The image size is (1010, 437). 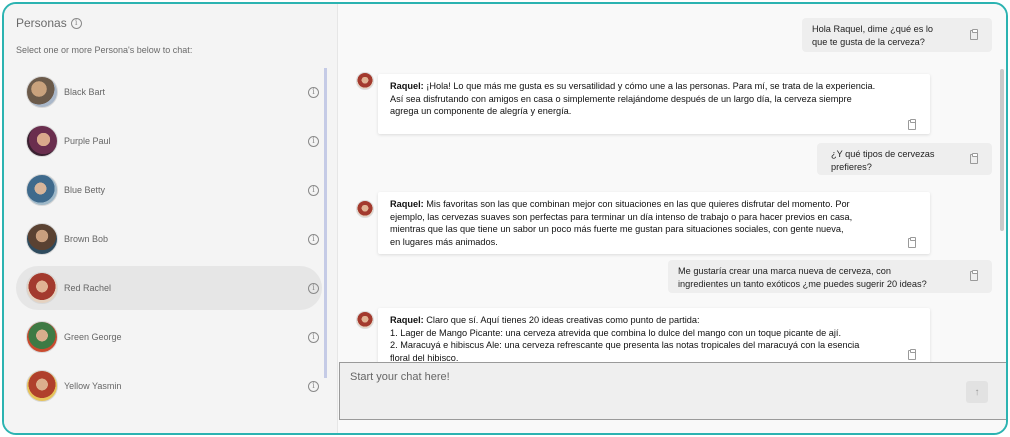 I want to click on send-button: ↑, so click(x=977, y=392).